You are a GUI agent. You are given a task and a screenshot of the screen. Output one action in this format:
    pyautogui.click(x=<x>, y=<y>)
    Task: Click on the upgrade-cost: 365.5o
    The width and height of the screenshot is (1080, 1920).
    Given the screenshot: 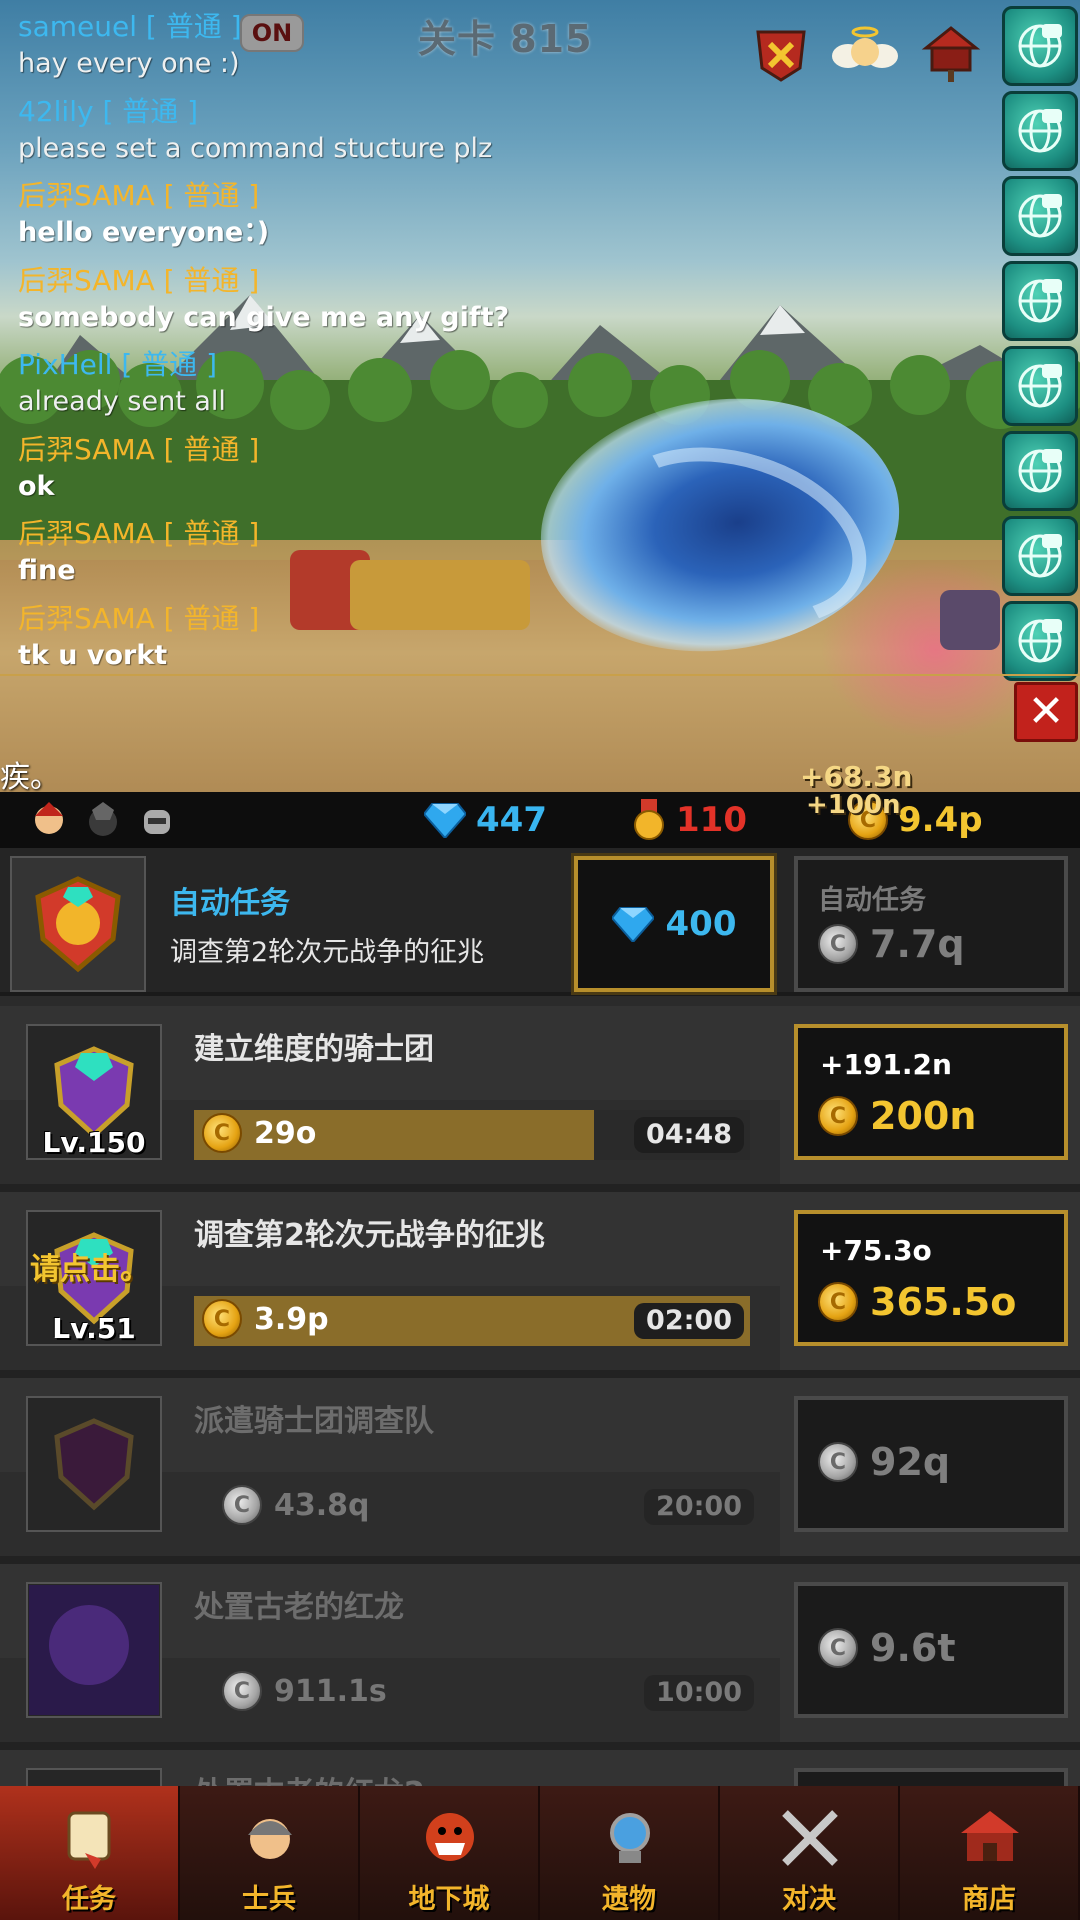 What is the action you would take?
    pyautogui.click(x=917, y=1302)
    